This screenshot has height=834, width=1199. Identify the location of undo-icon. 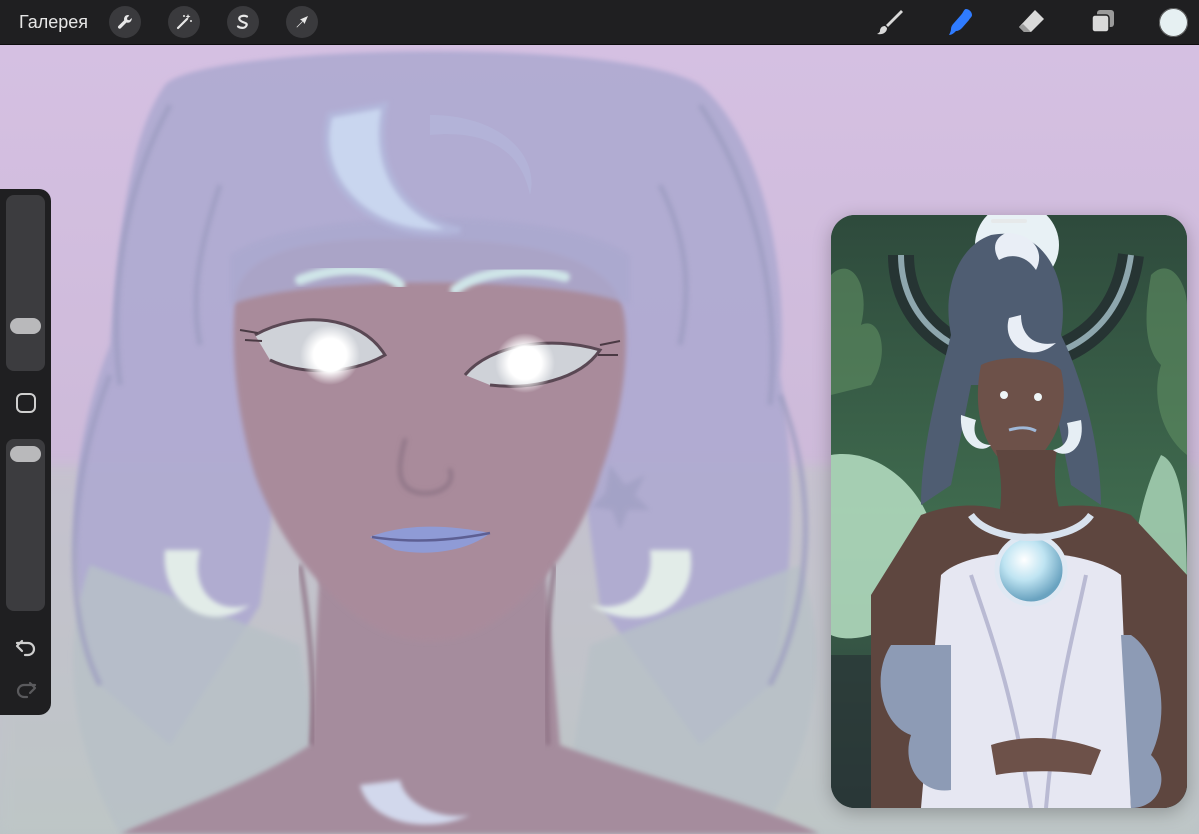
(25, 646).